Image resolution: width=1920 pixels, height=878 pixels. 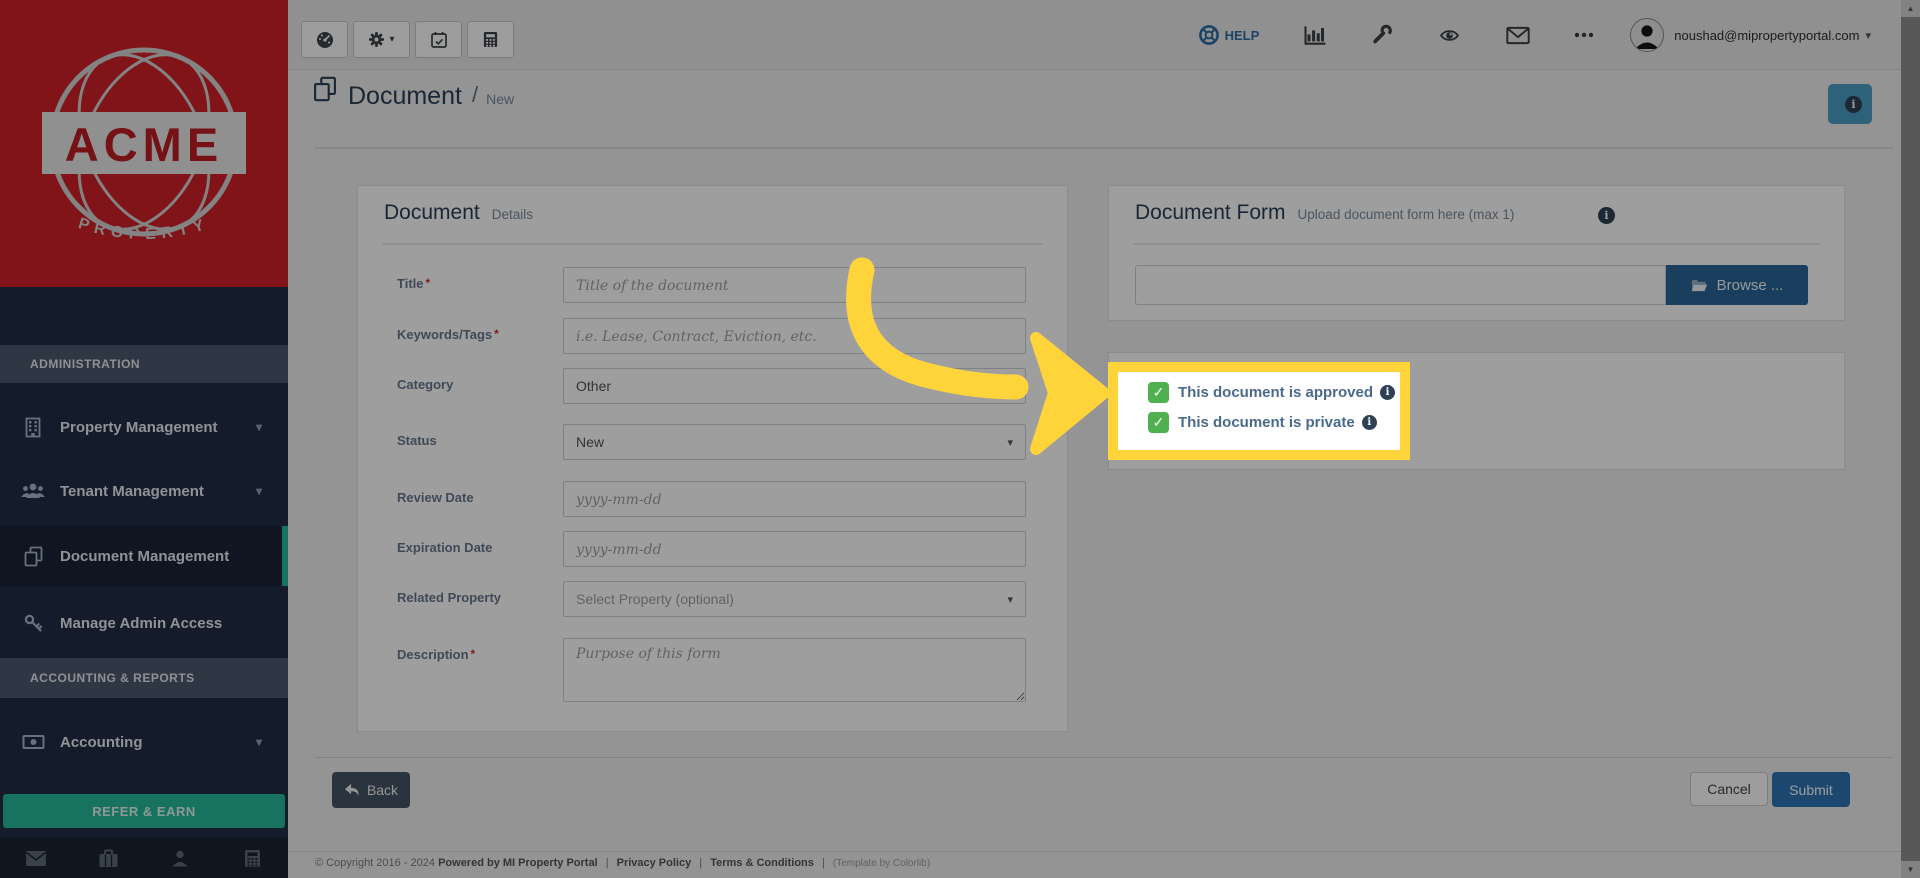 I want to click on folder-open-icon, so click(x=1699, y=285).